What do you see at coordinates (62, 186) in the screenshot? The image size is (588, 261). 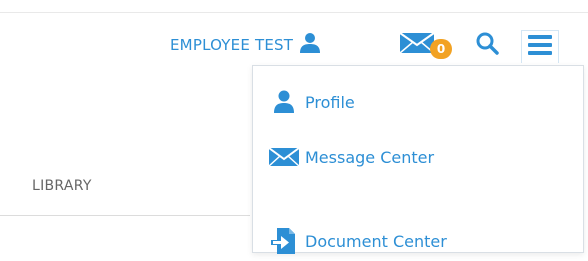 I see `library-nav-item: LIBRARY` at bounding box center [62, 186].